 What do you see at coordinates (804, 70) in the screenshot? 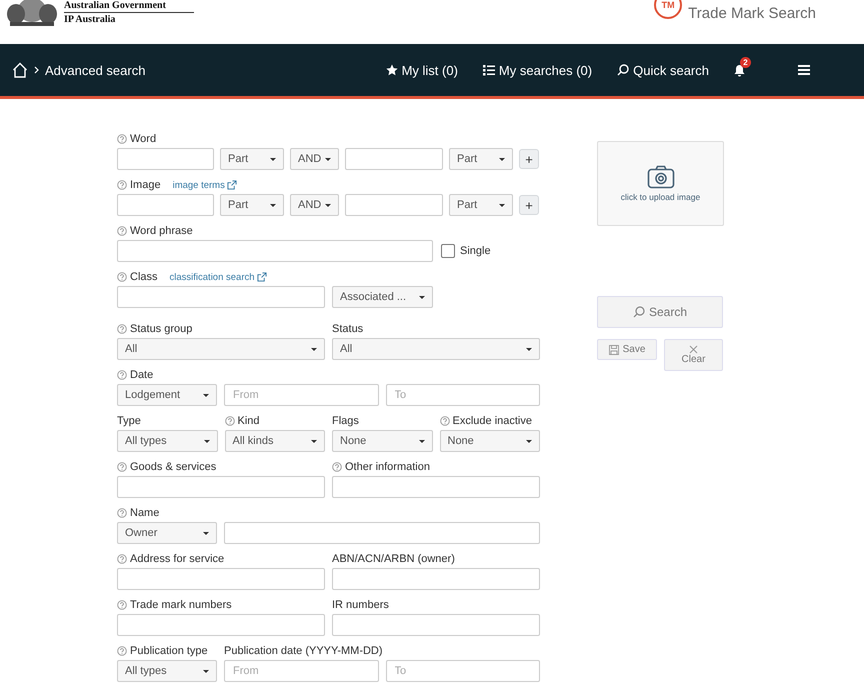
I see `menu-icon` at bounding box center [804, 70].